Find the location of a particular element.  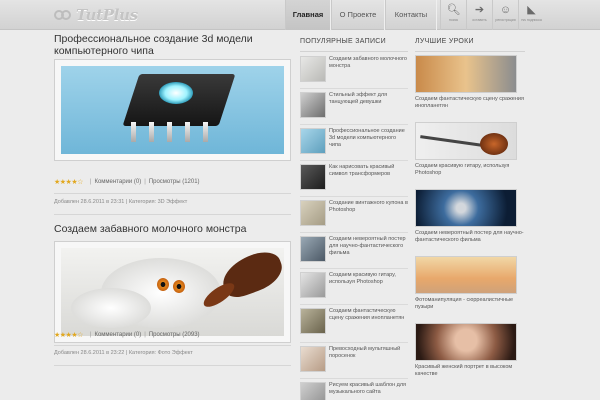

chip-light is located at coordinates (176, 93).